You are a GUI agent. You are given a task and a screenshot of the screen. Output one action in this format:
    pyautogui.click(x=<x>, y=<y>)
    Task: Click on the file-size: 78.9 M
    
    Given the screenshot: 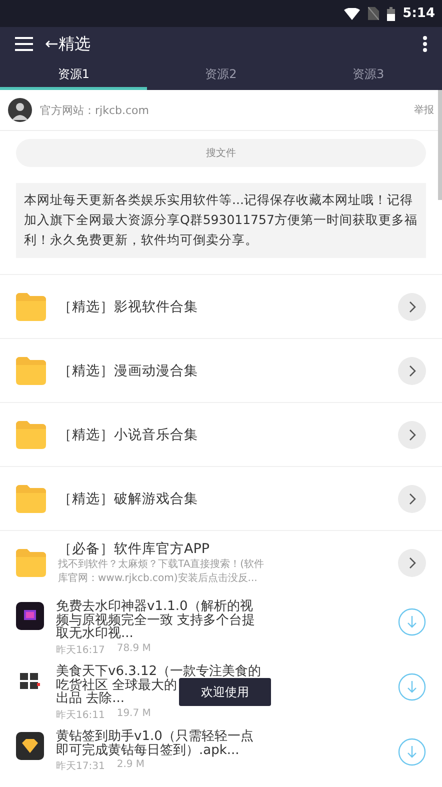 What is the action you would take?
    pyautogui.click(x=133, y=649)
    